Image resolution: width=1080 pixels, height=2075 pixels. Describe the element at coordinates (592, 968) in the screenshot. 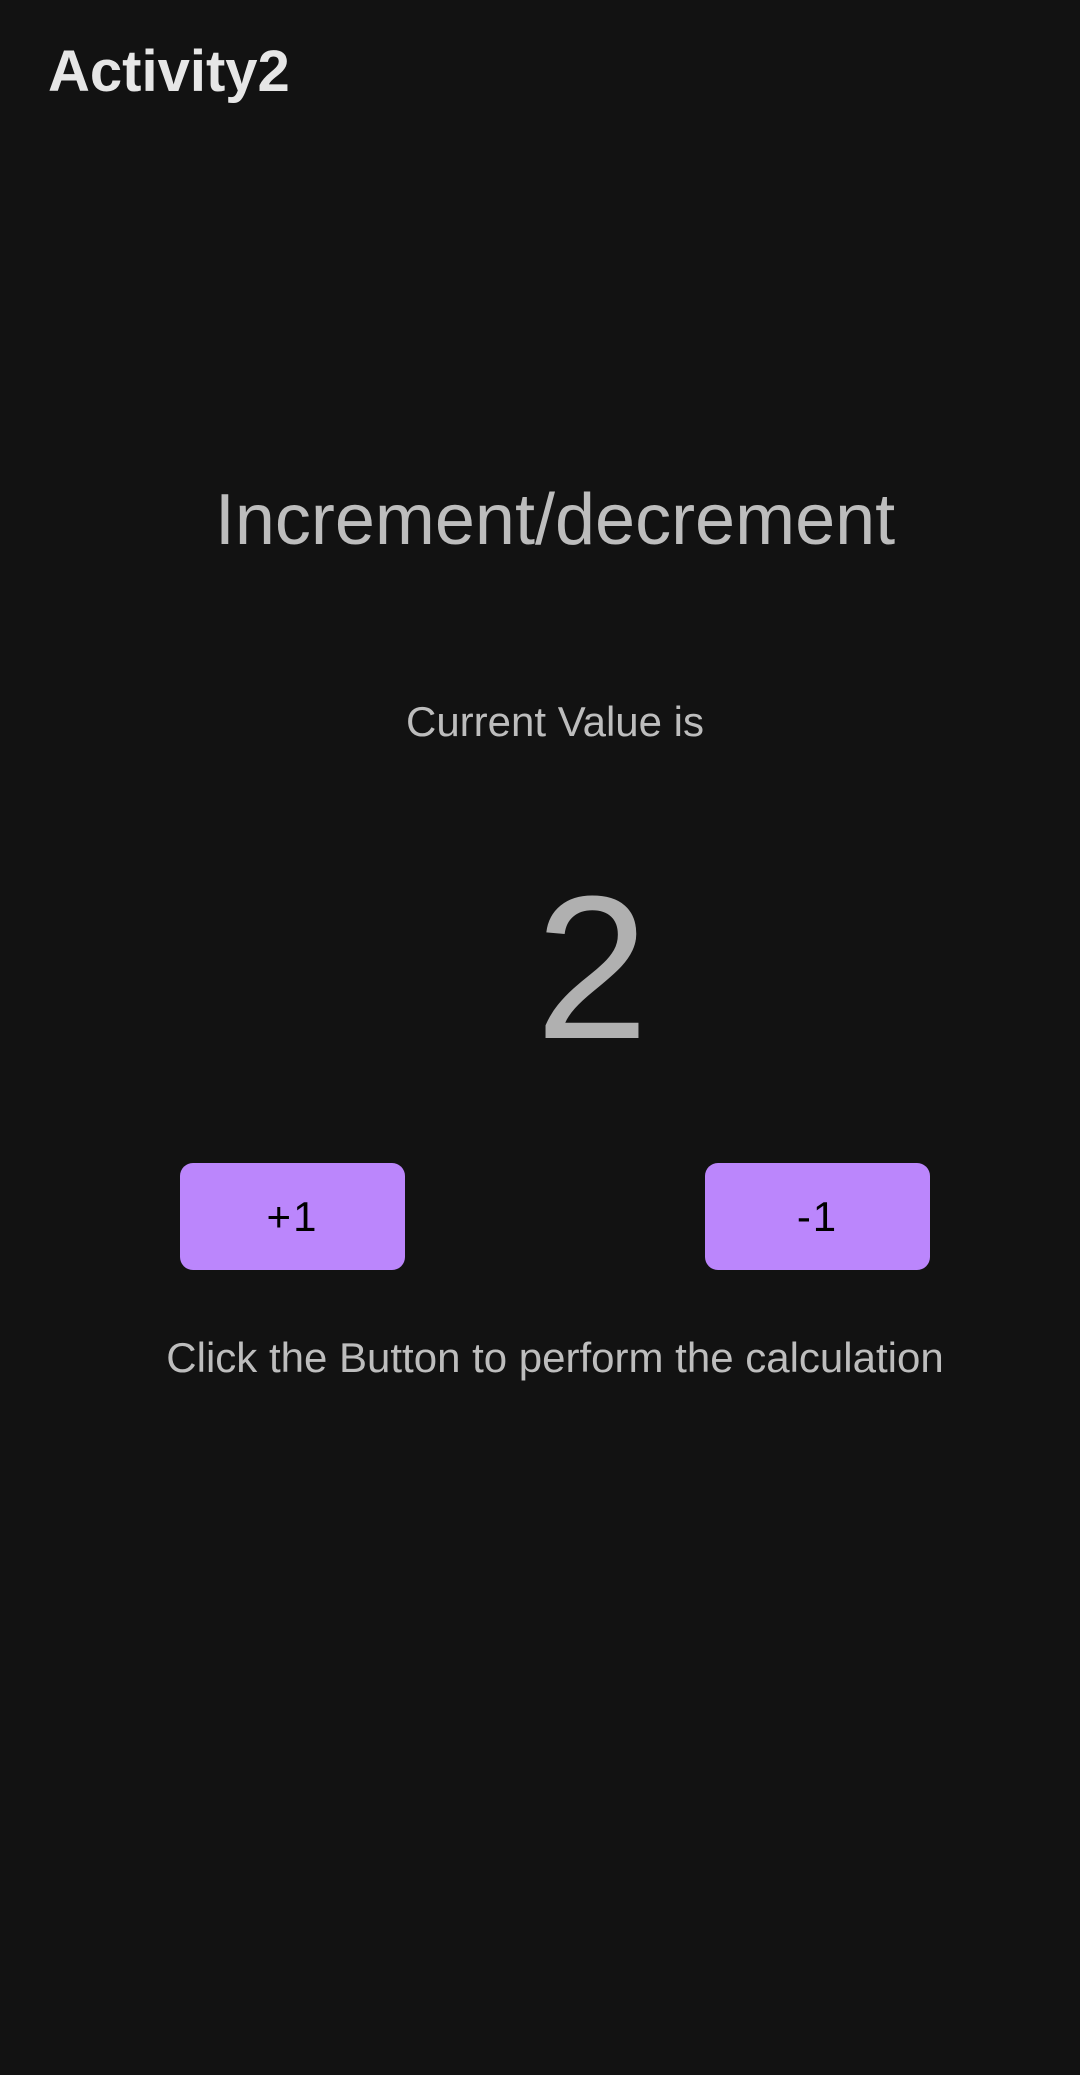

I see `current-value: 2` at that location.